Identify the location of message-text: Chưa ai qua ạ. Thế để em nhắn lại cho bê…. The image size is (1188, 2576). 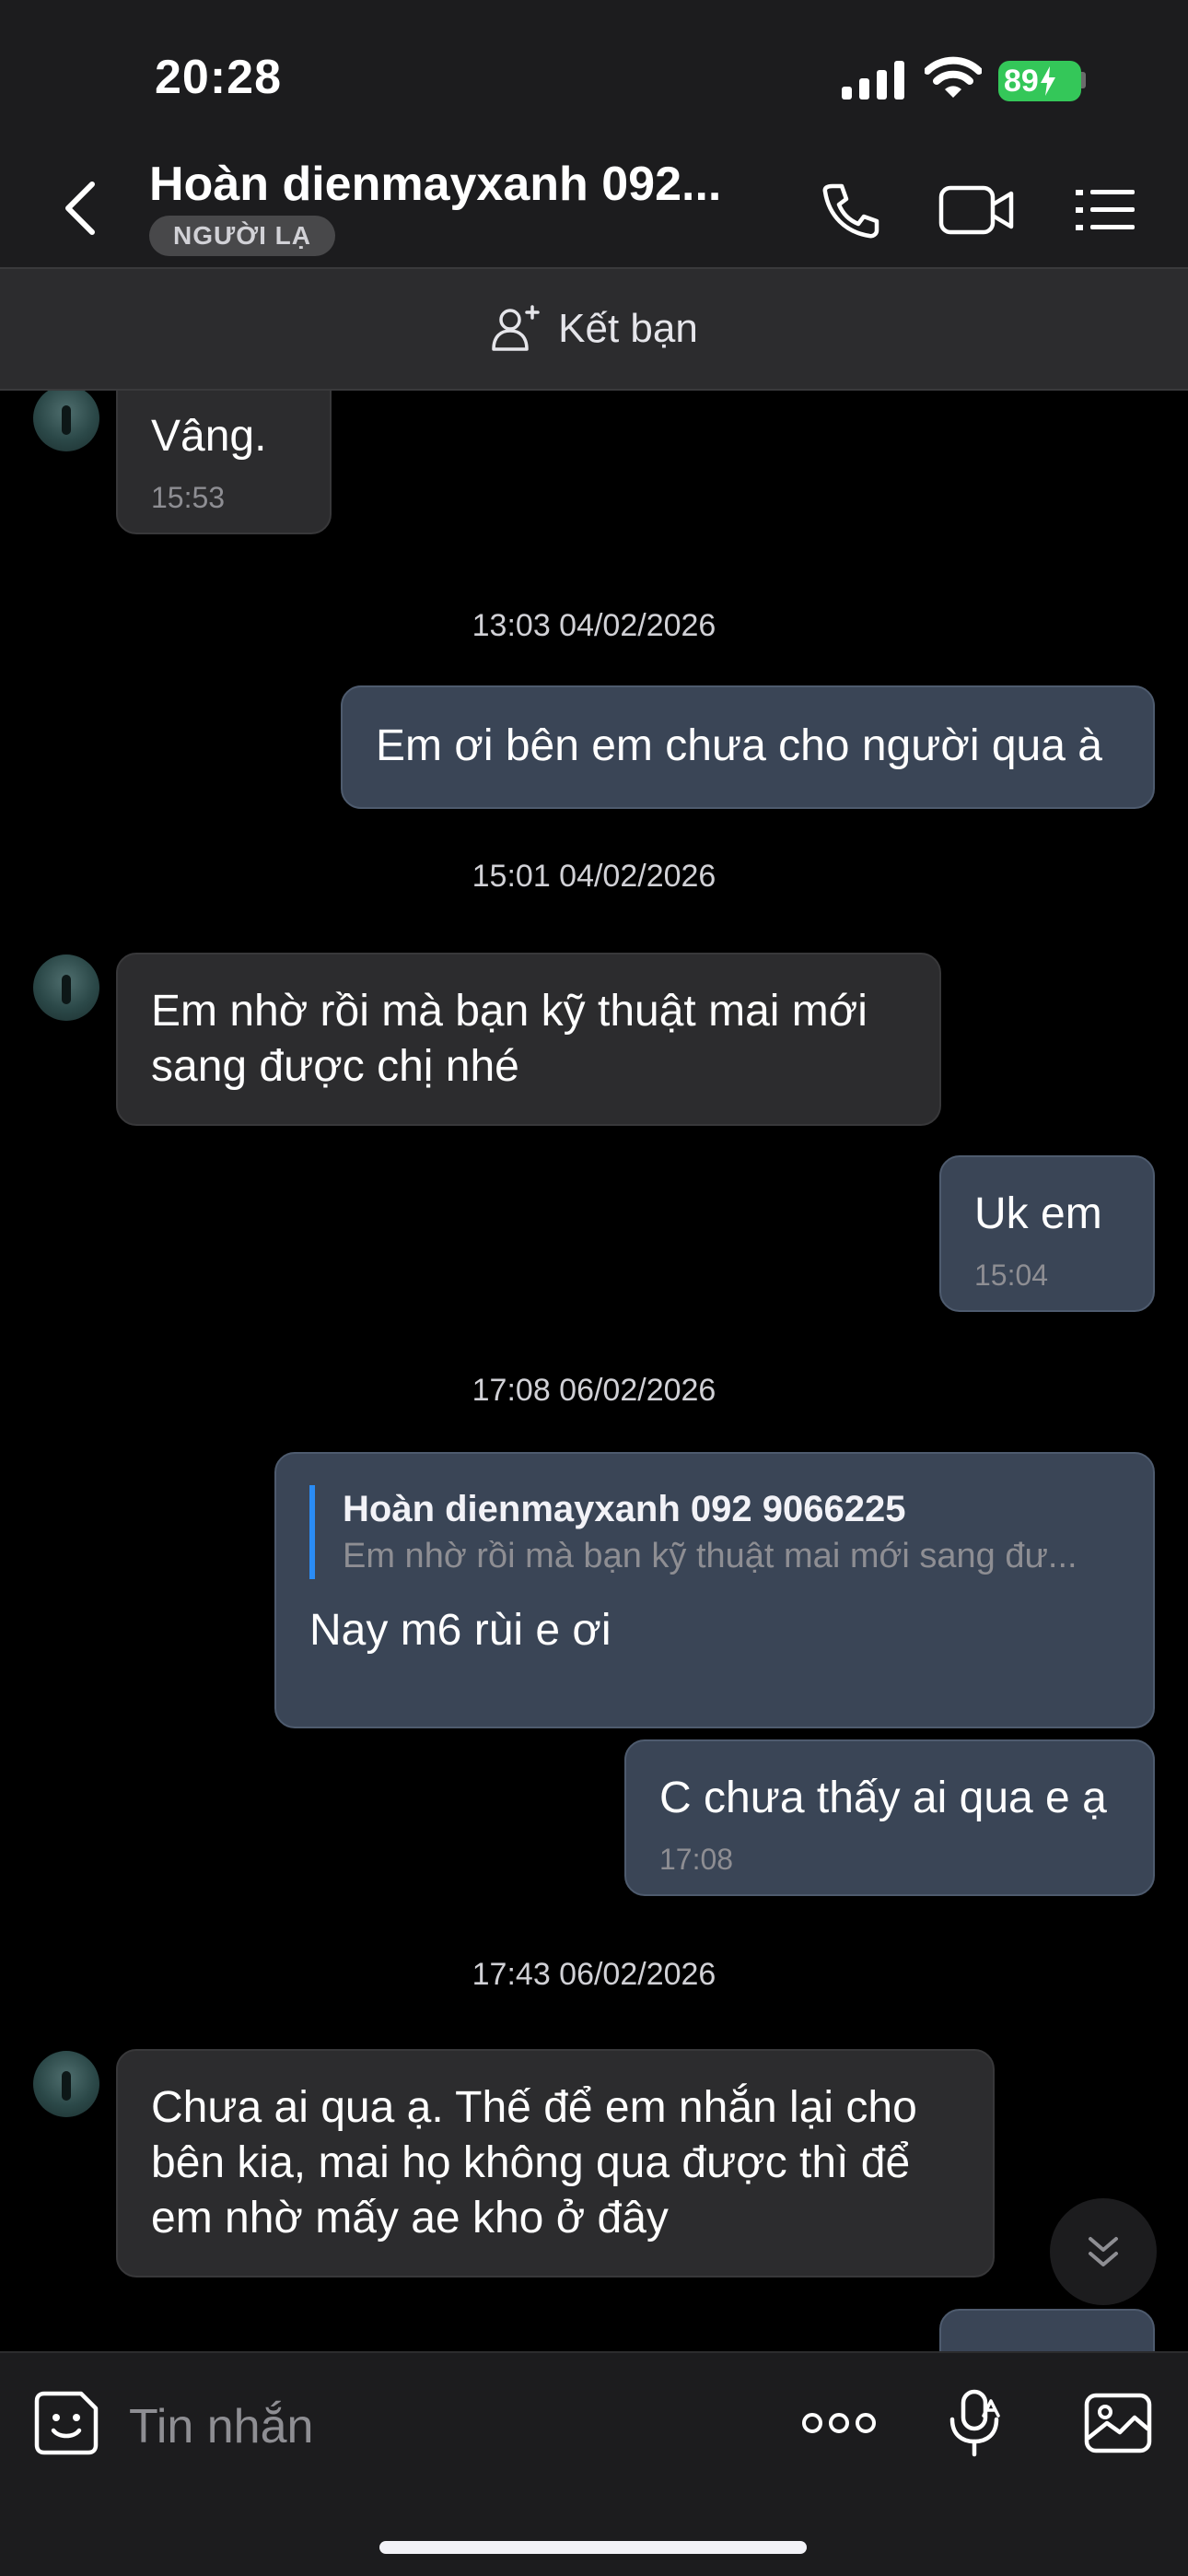
(534, 2162).